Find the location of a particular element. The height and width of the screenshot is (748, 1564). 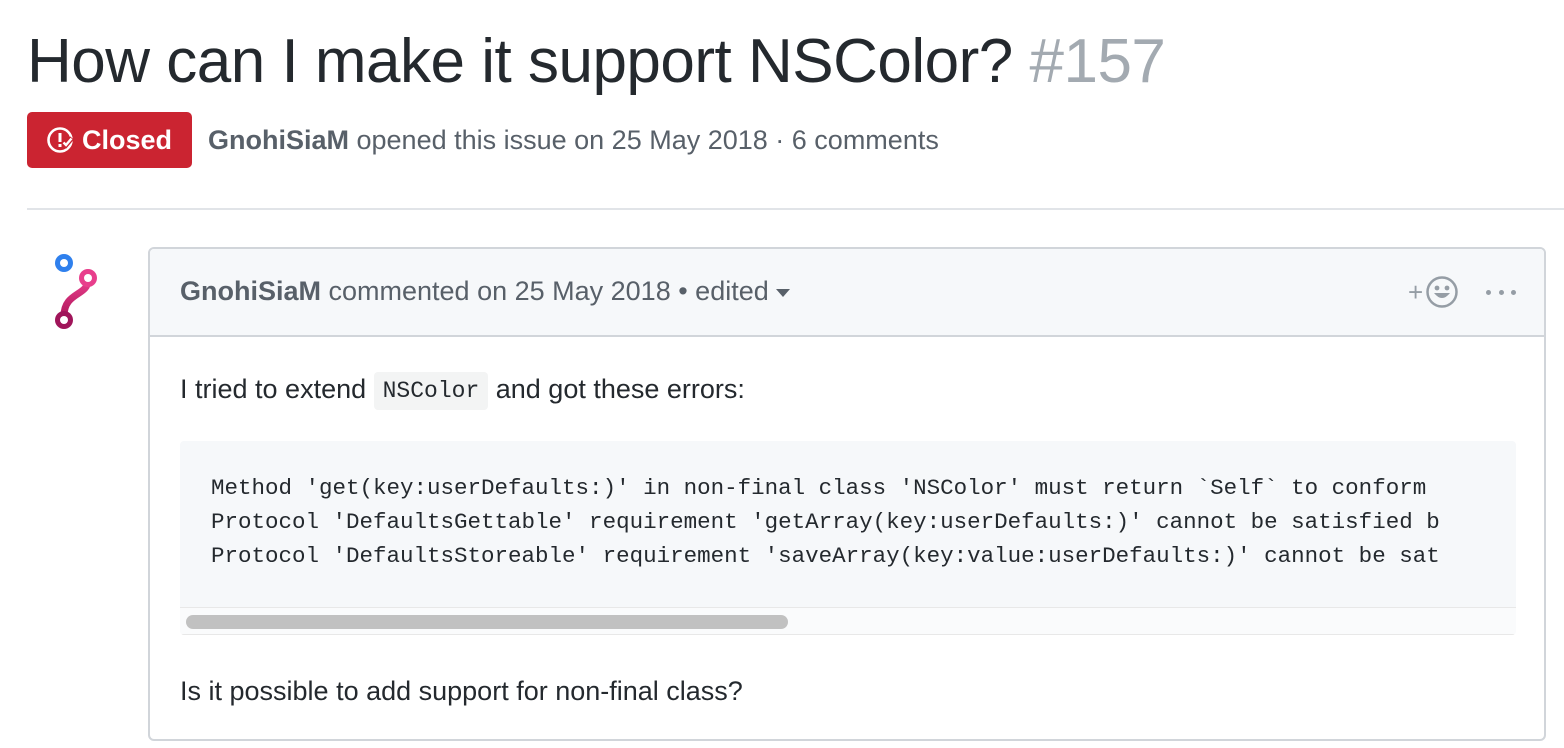

smiley-icon is located at coordinates (1442, 292).